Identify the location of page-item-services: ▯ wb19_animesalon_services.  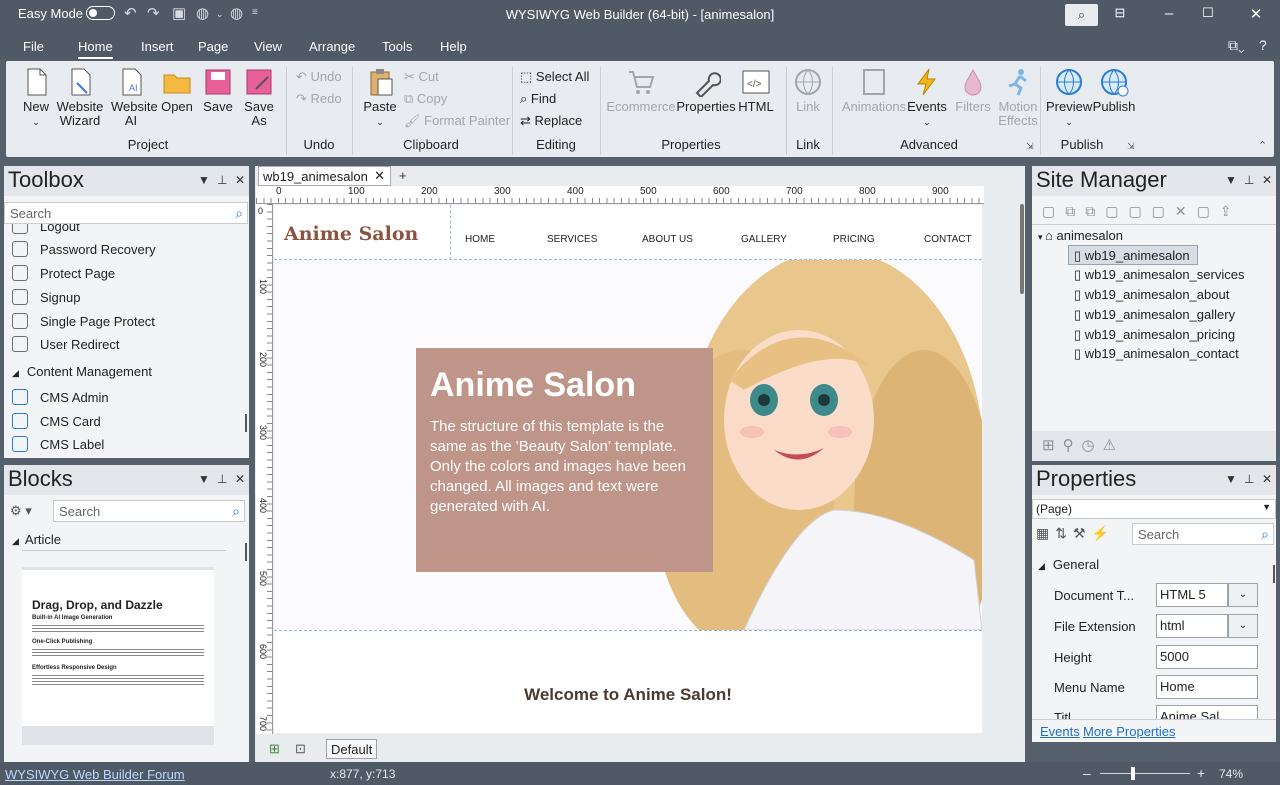
(1159, 275).